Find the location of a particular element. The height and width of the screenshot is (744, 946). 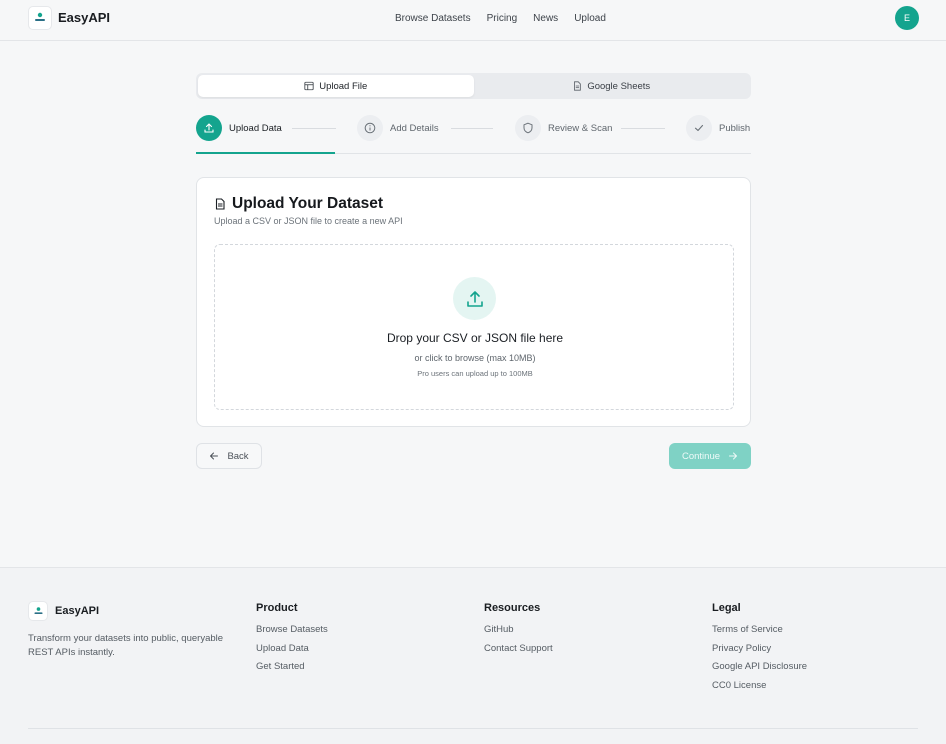

step-label: Upload Data is located at coordinates (255, 128).